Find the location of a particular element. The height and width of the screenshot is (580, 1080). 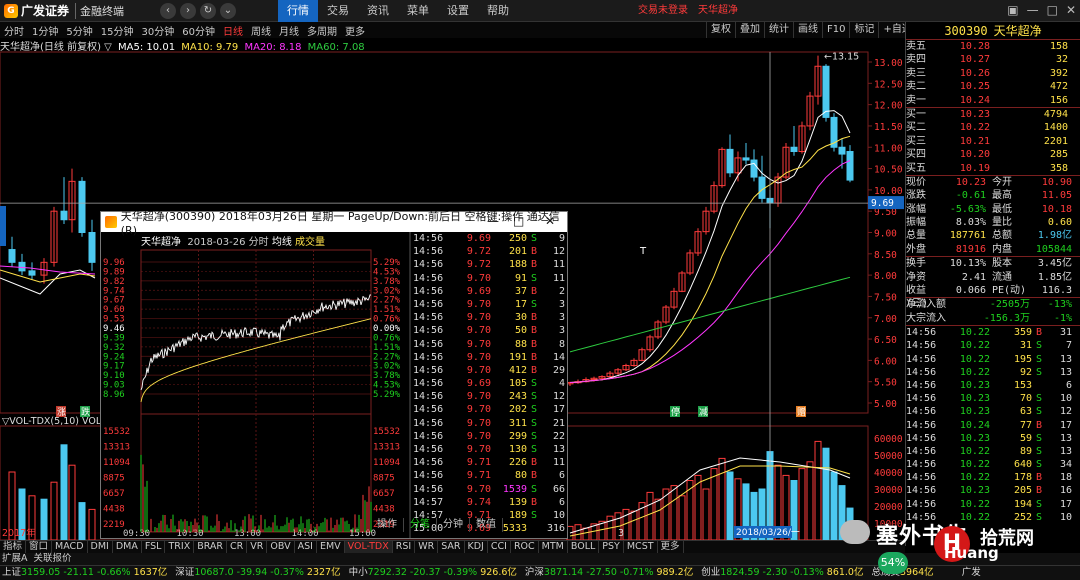

related-quote-tab: 关联报价 is located at coordinates (53, 559).